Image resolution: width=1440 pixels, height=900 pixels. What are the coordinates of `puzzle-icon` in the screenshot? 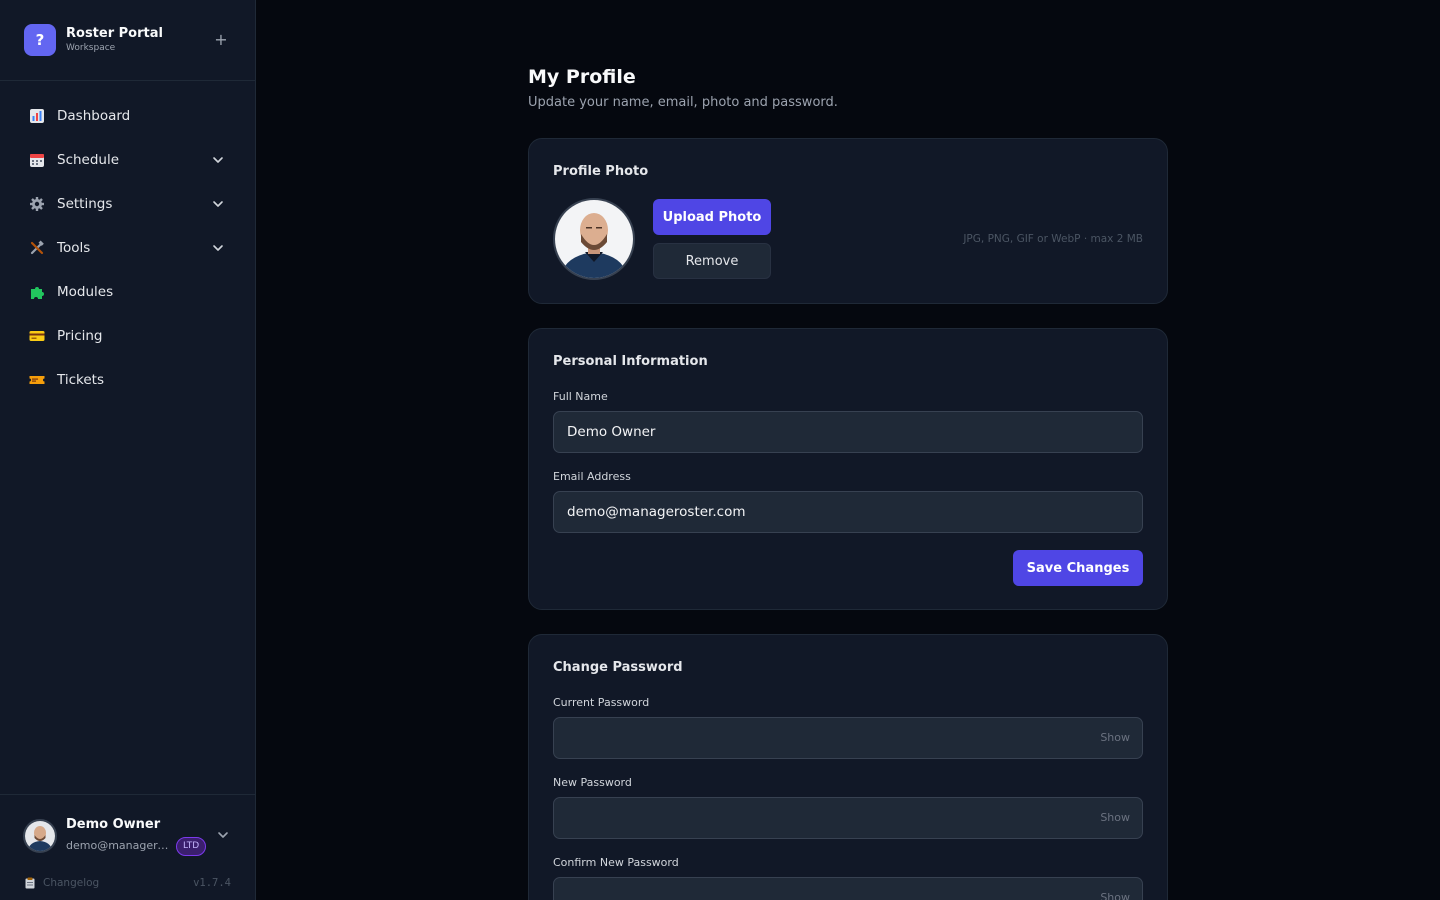 It's located at (37, 292).